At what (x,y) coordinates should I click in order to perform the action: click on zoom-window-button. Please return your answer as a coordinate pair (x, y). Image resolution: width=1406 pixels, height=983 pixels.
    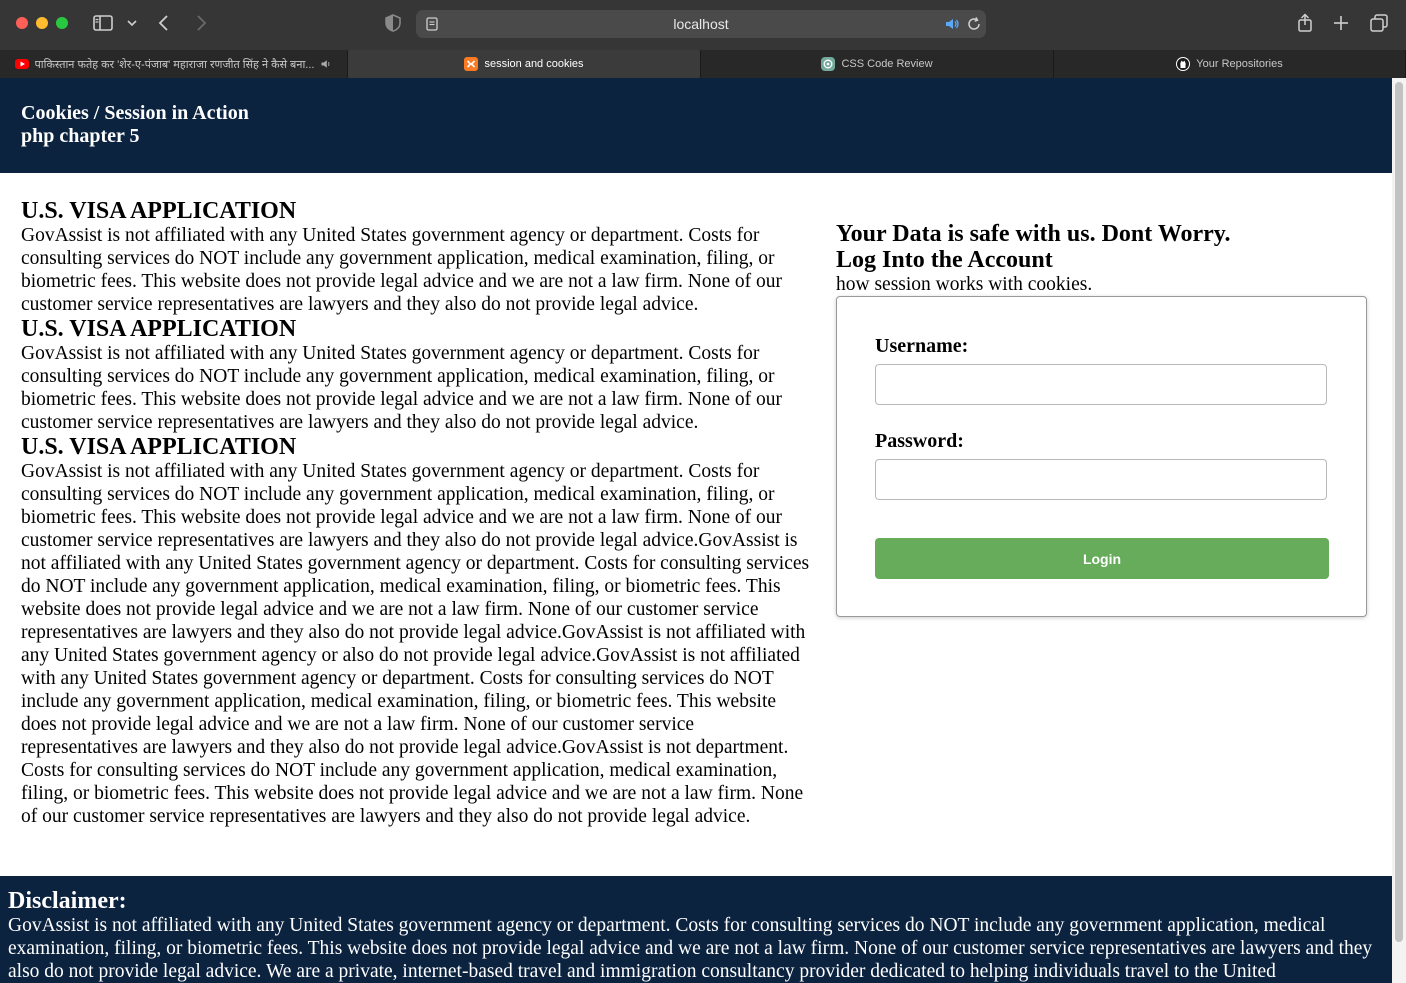
    Looking at the image, I should click on (62, 23).